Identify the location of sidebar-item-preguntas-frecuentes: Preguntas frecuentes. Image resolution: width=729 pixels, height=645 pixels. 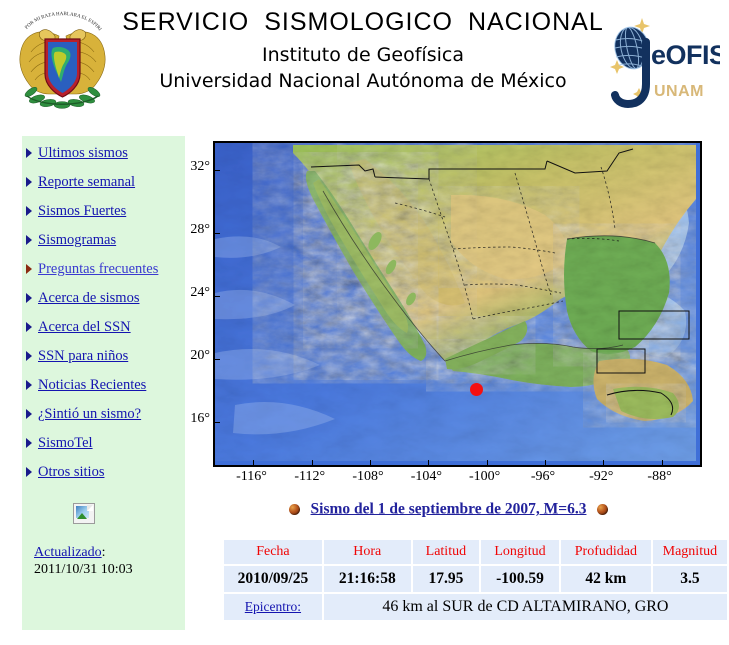
(103, 269).